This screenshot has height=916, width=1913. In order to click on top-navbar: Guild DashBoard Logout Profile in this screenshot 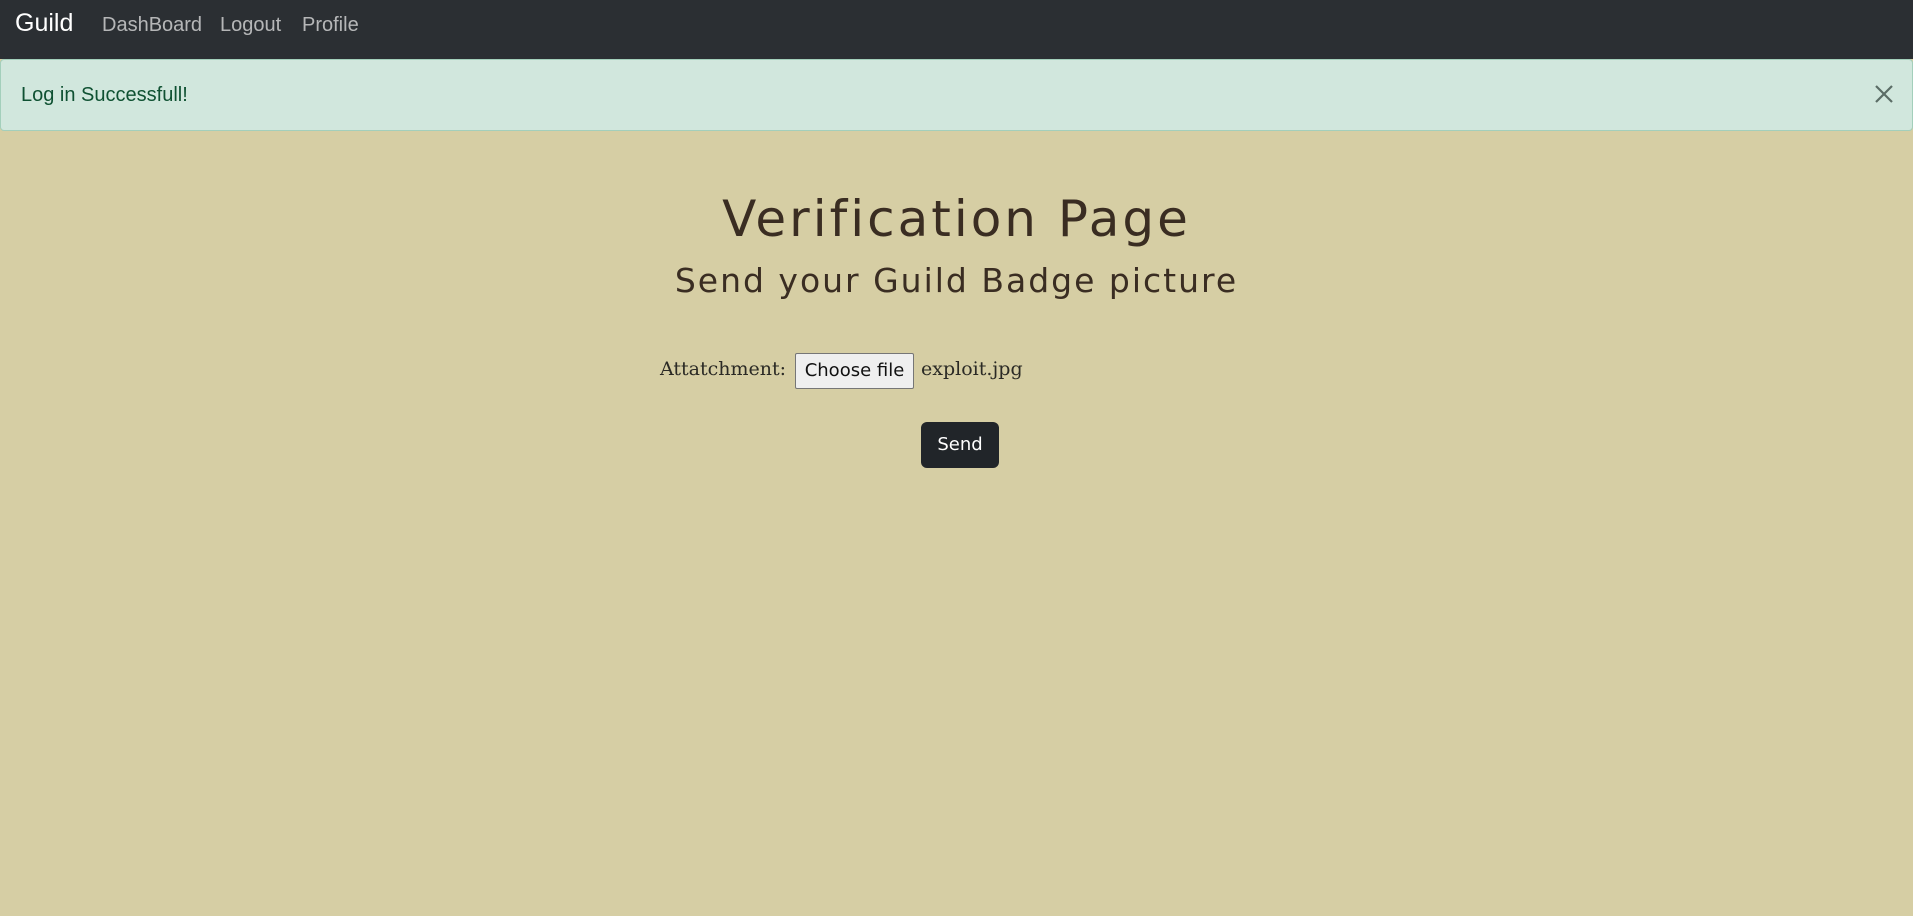, I will do `click(956, 29)`.